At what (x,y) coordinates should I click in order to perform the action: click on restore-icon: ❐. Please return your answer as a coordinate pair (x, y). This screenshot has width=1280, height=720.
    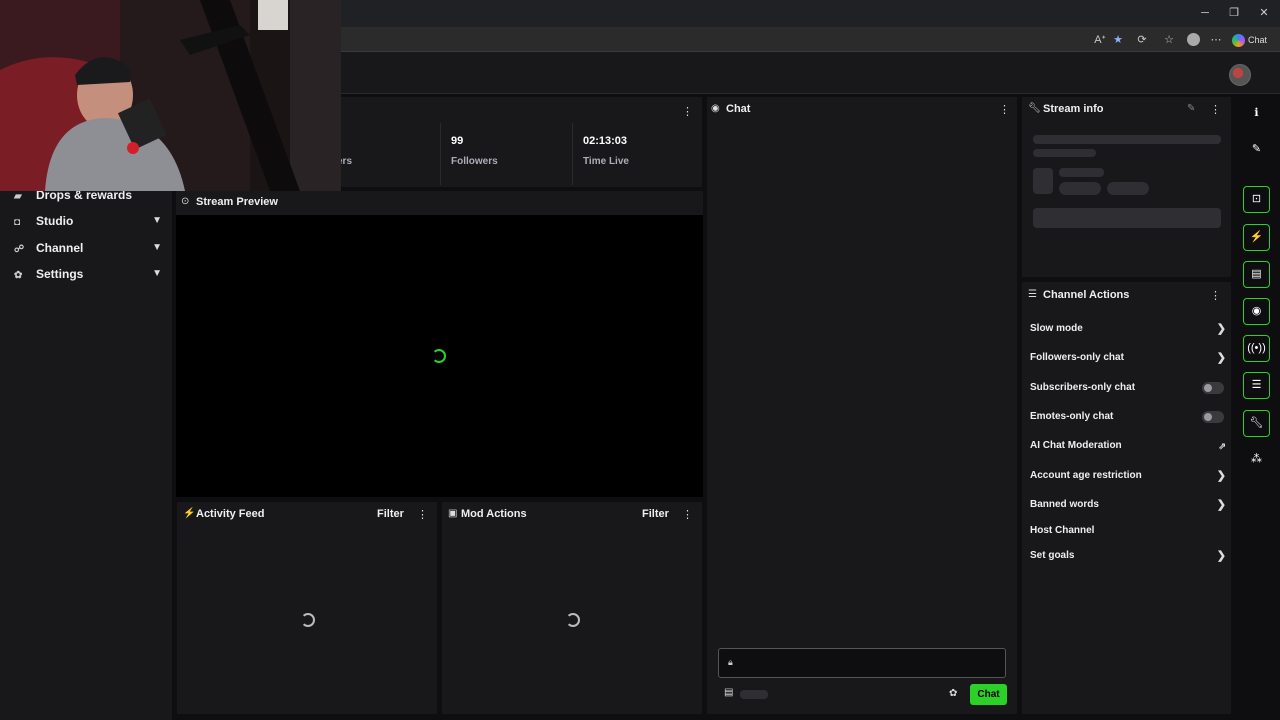
    Looking at the image, I should click on (1234, 13).